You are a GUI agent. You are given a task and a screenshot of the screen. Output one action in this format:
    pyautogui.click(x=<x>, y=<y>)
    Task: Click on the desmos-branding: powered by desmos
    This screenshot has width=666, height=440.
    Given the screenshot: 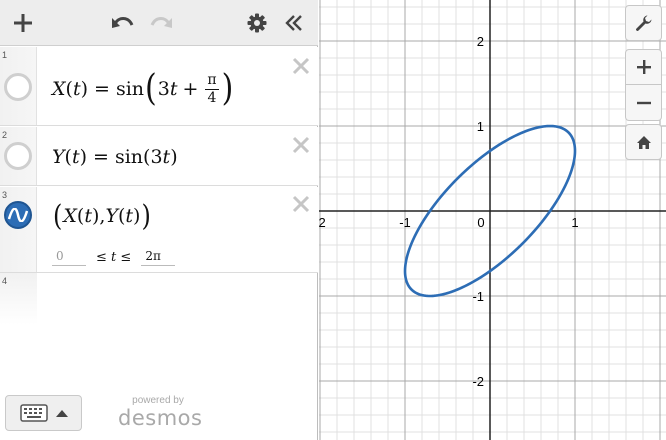 What is the action you would take?
    pyautogui.click(x=160, y=412)
    